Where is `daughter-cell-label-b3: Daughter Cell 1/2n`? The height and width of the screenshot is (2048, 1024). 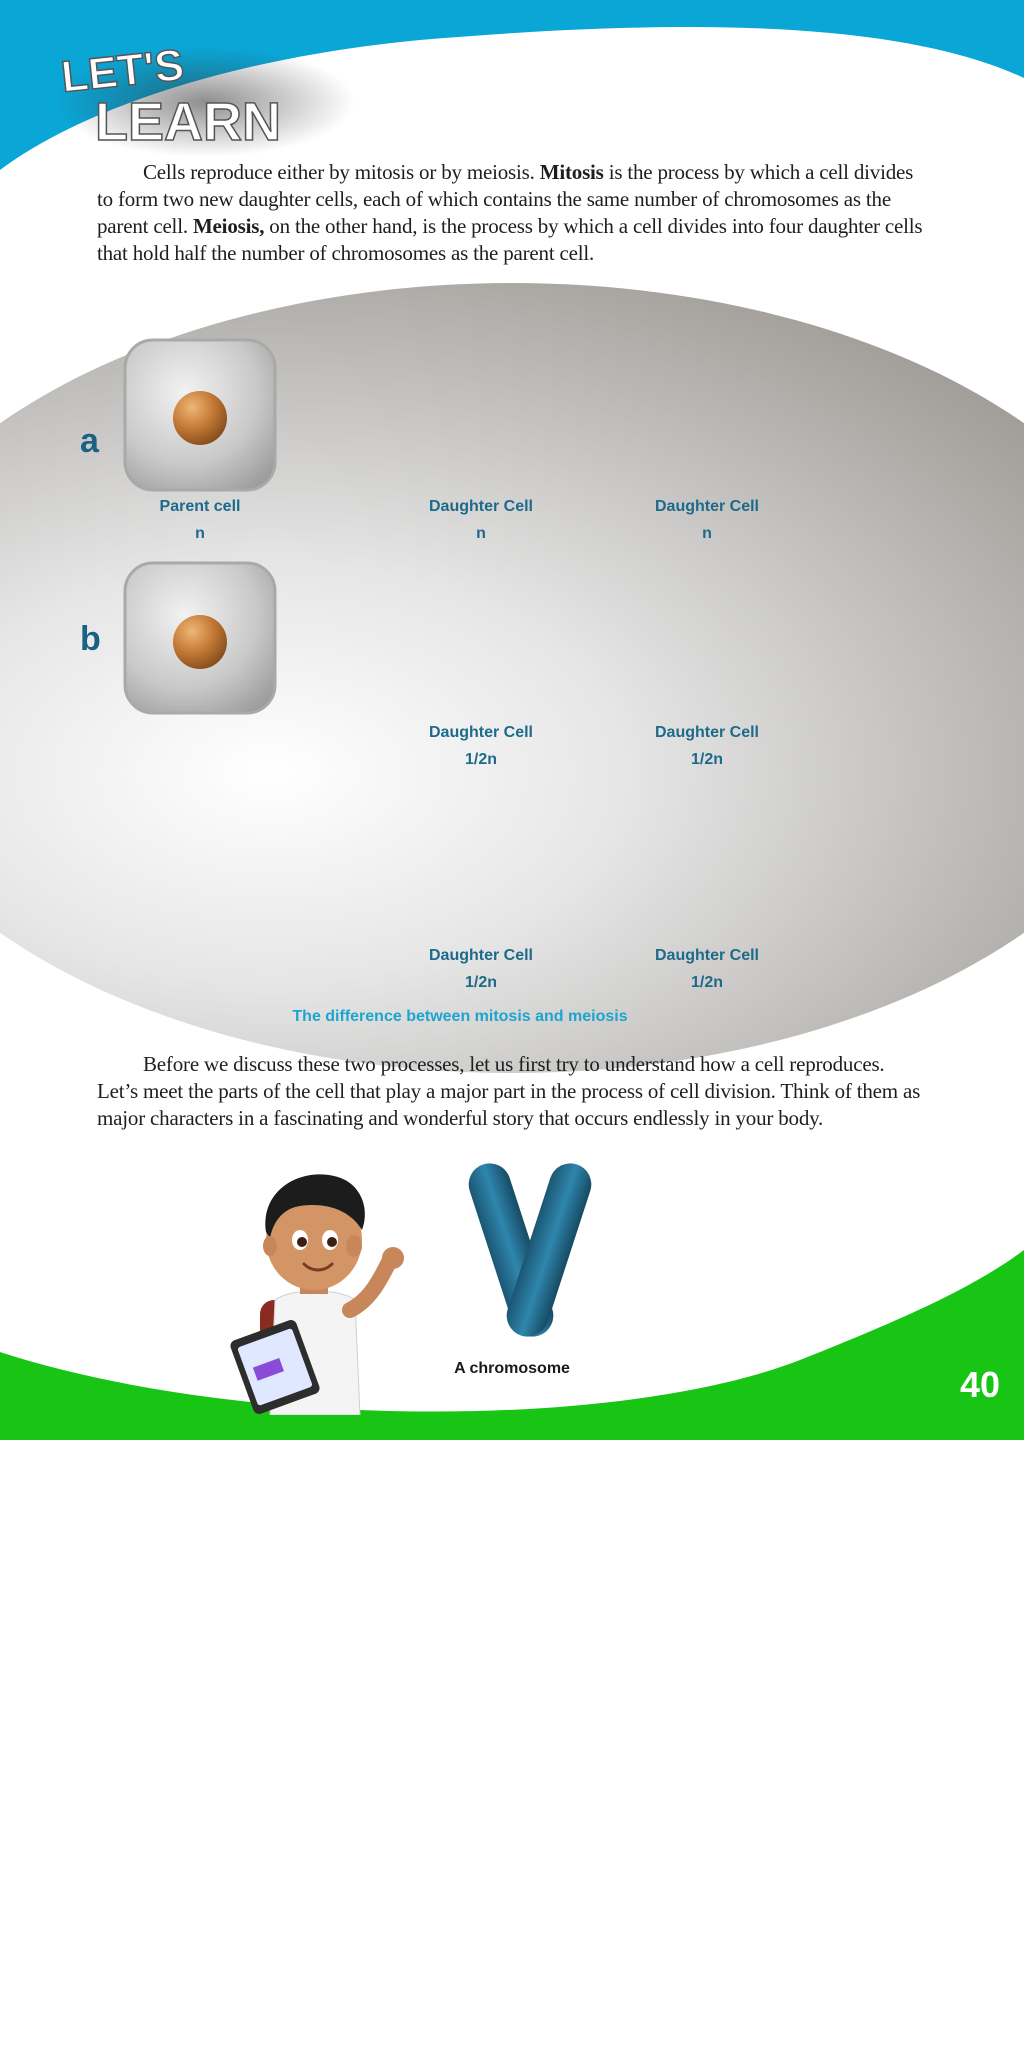 daughter-cell-label-b3: Daughter Cell 1/2n is located at coordinates (480, 969).